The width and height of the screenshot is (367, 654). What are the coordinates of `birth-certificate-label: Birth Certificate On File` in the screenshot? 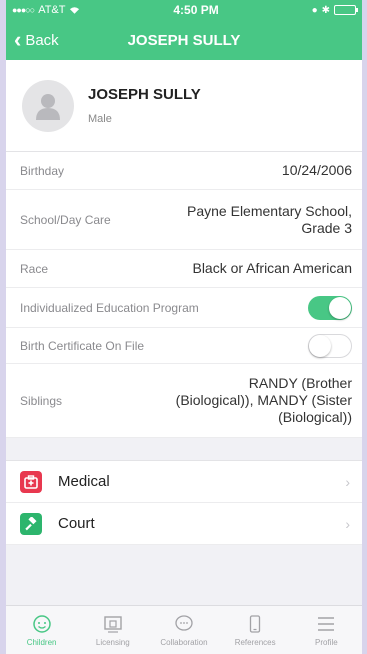 It's located at (82, 345).